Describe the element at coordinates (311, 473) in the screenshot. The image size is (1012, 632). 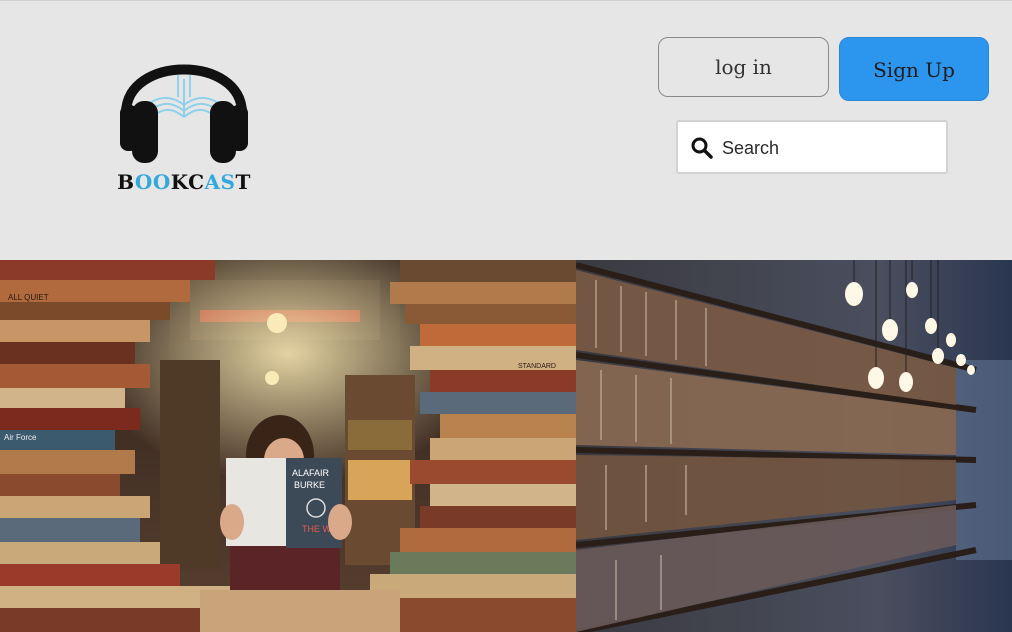
I see `svg-text: ALAFAIR` at that location.